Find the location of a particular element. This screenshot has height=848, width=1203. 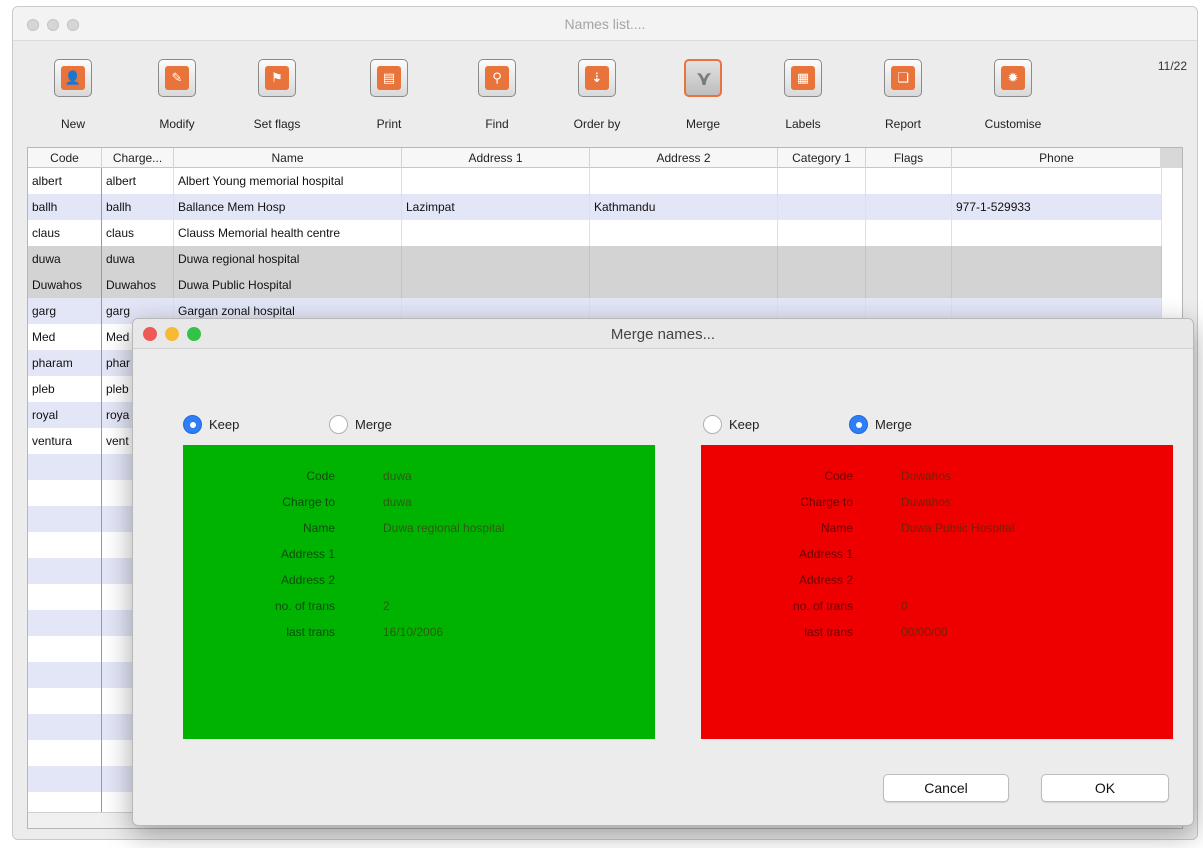

header-corner is located at coordinates (1171, 158).